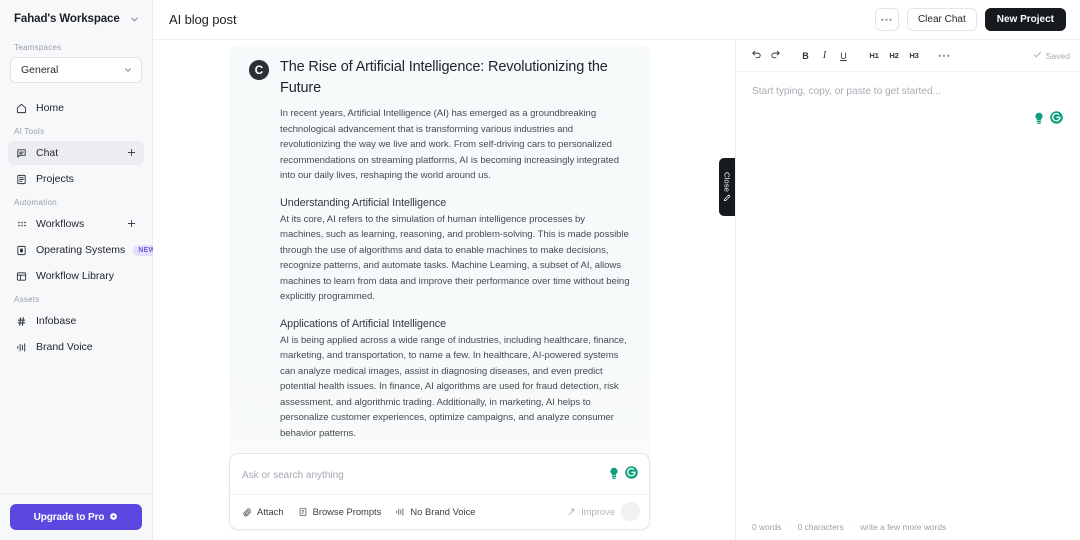  What do you see at coordinates (64, 347) in the screenshot?
I see `sidebar-item-label: Brand Voice` at bounding box center [64, 347].